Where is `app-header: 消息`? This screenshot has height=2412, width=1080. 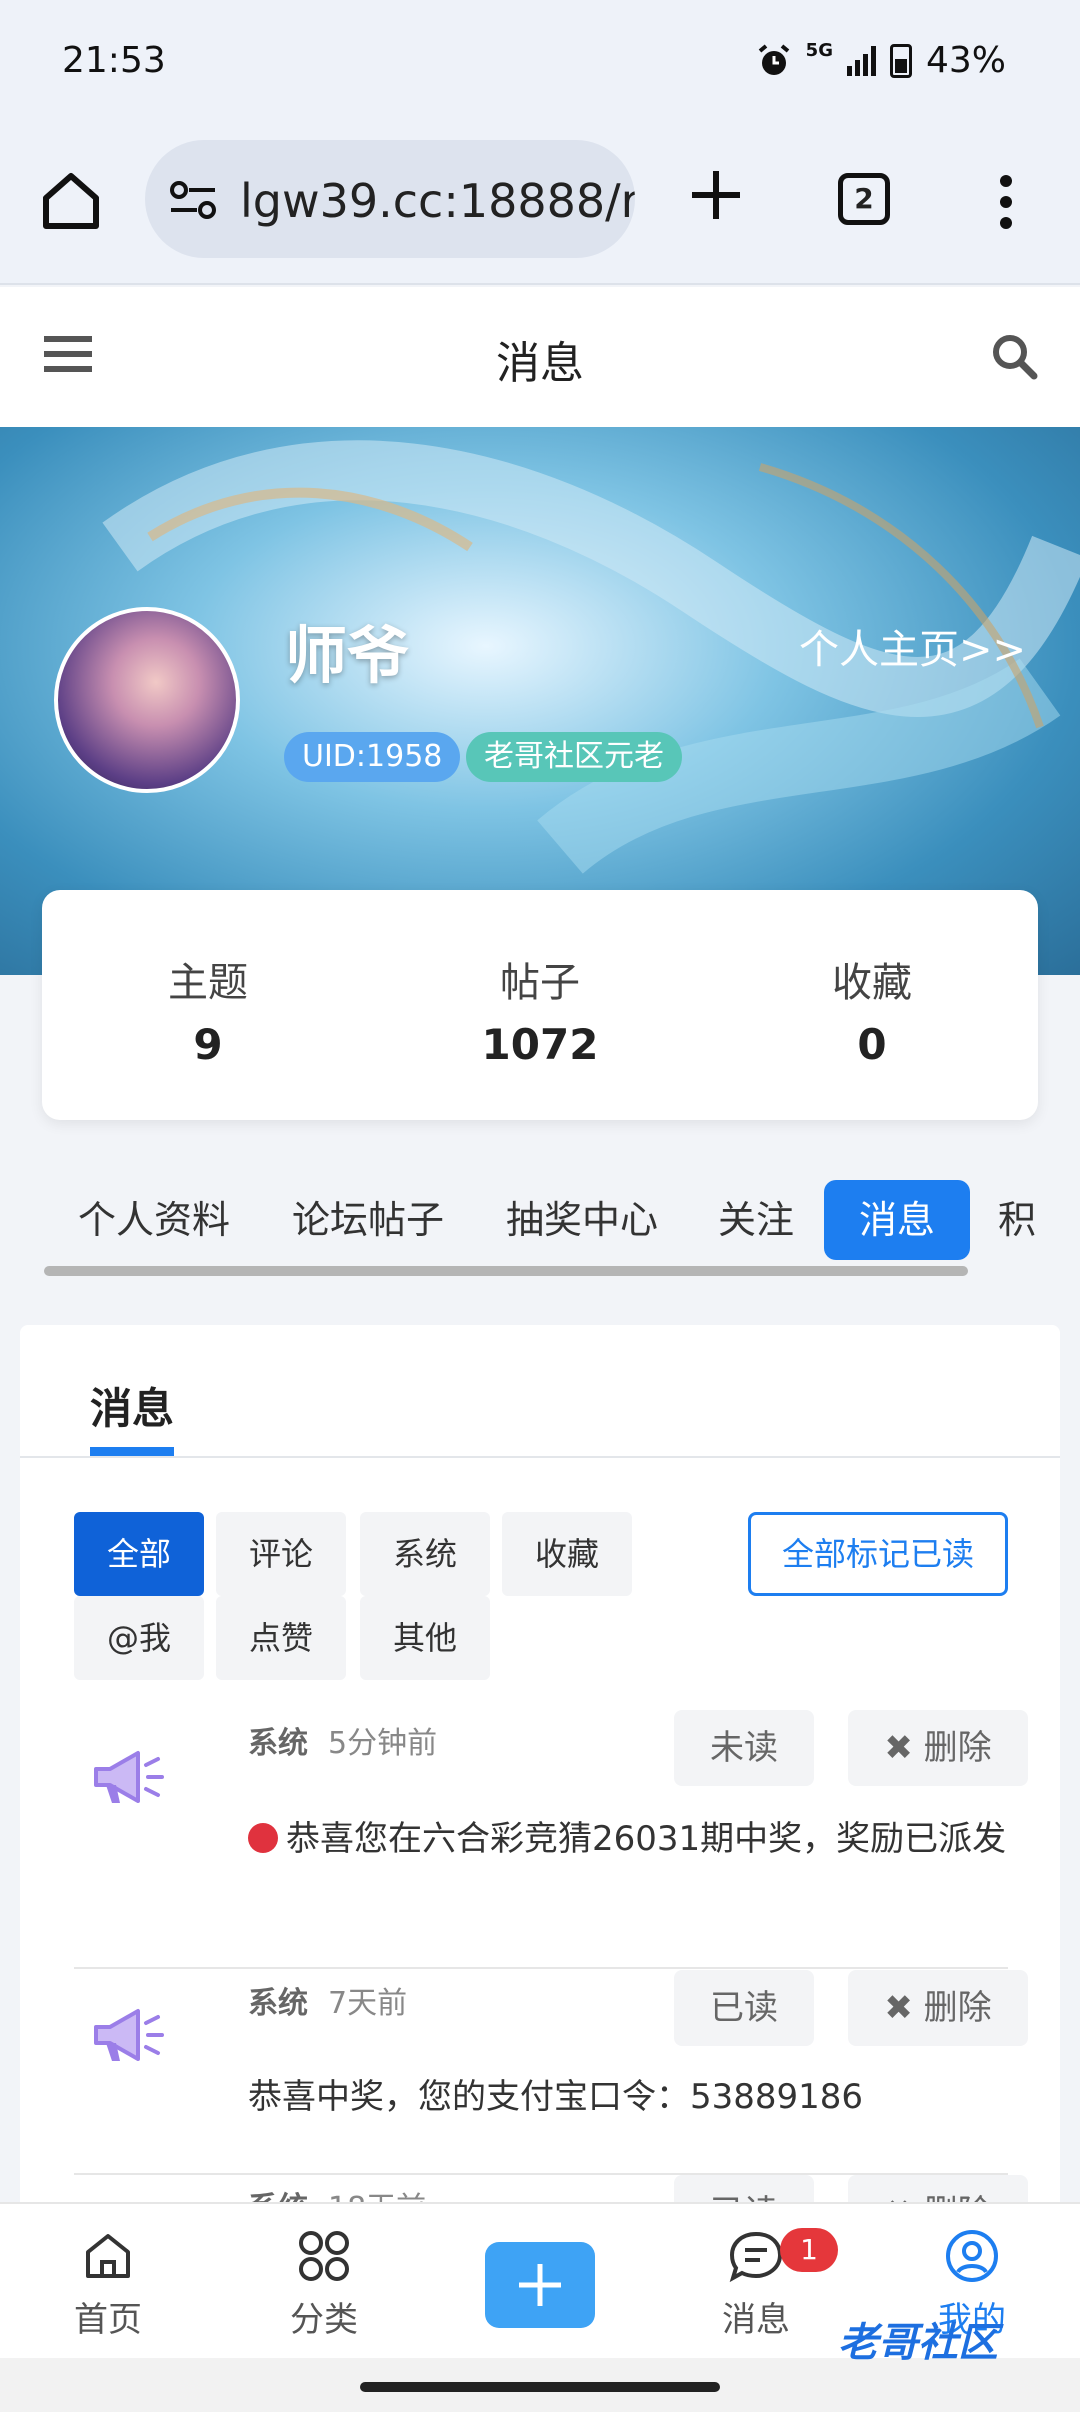 app-header: 消息 is located at coordinates (540, 357).